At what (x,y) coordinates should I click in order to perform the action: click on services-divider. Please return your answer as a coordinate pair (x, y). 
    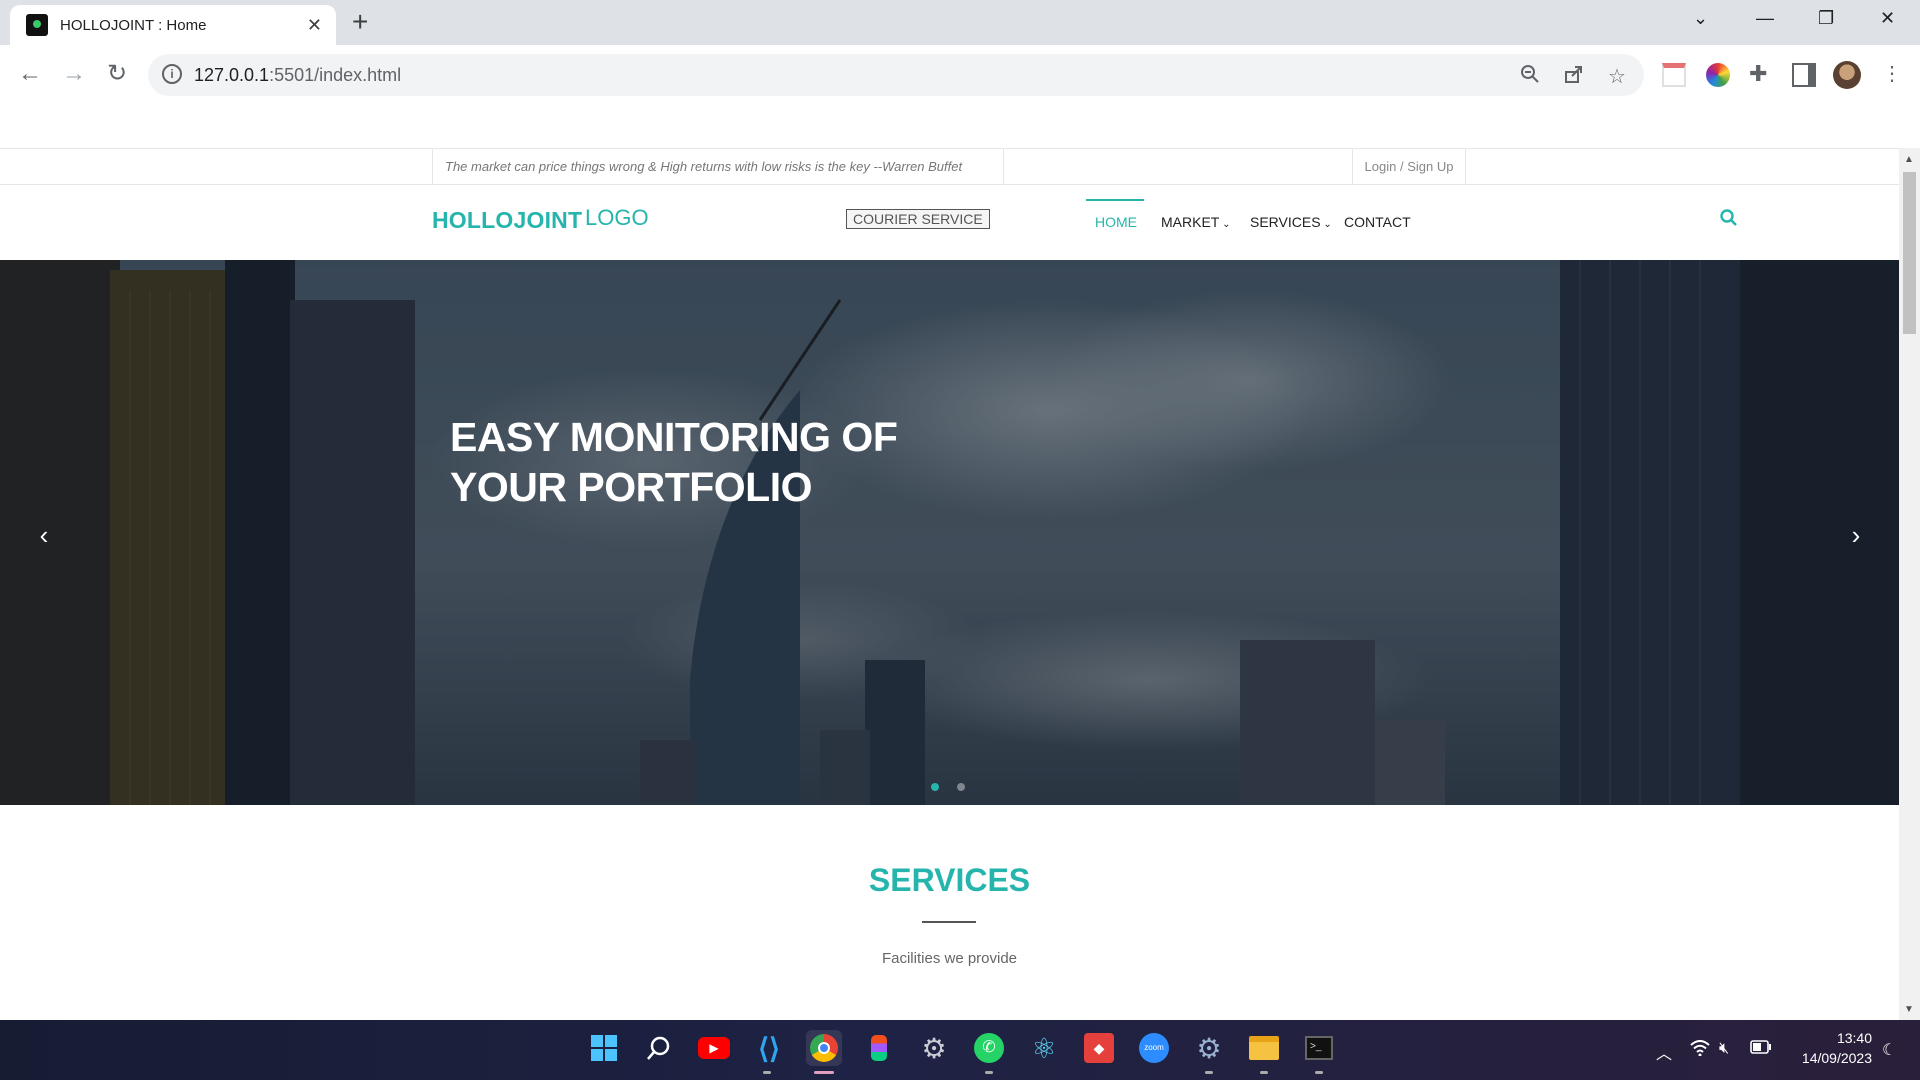
    Looking at the image, I should click on (949, 922).